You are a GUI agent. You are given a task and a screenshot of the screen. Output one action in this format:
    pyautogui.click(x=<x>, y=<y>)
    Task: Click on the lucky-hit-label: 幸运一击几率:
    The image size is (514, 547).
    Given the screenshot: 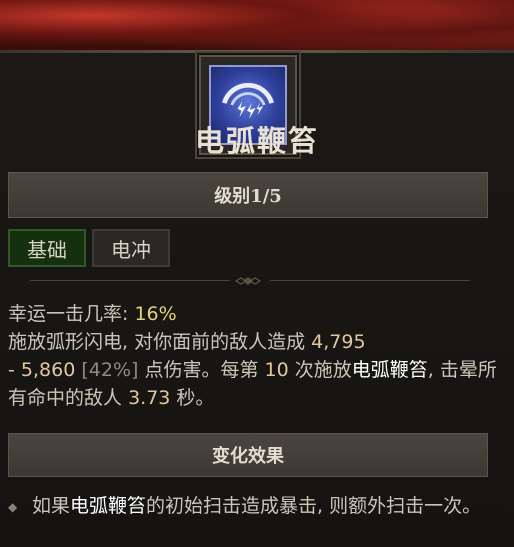 What is the action you would take?
    pyautogui.click(x=68, y=314)
    